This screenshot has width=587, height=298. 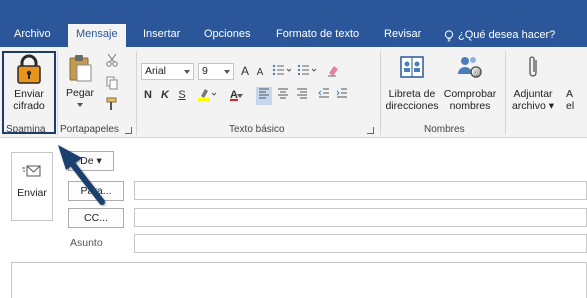 I want to click on numbering-icon, so click(x=307, y=73).